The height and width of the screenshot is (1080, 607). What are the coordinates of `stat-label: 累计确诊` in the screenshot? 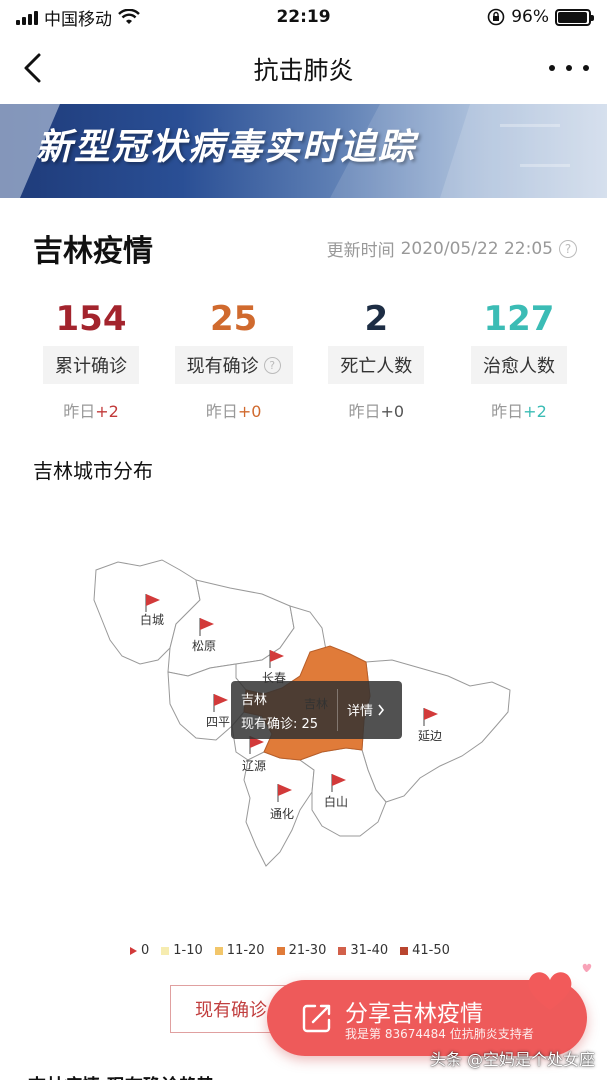 It's located at (91, 365).